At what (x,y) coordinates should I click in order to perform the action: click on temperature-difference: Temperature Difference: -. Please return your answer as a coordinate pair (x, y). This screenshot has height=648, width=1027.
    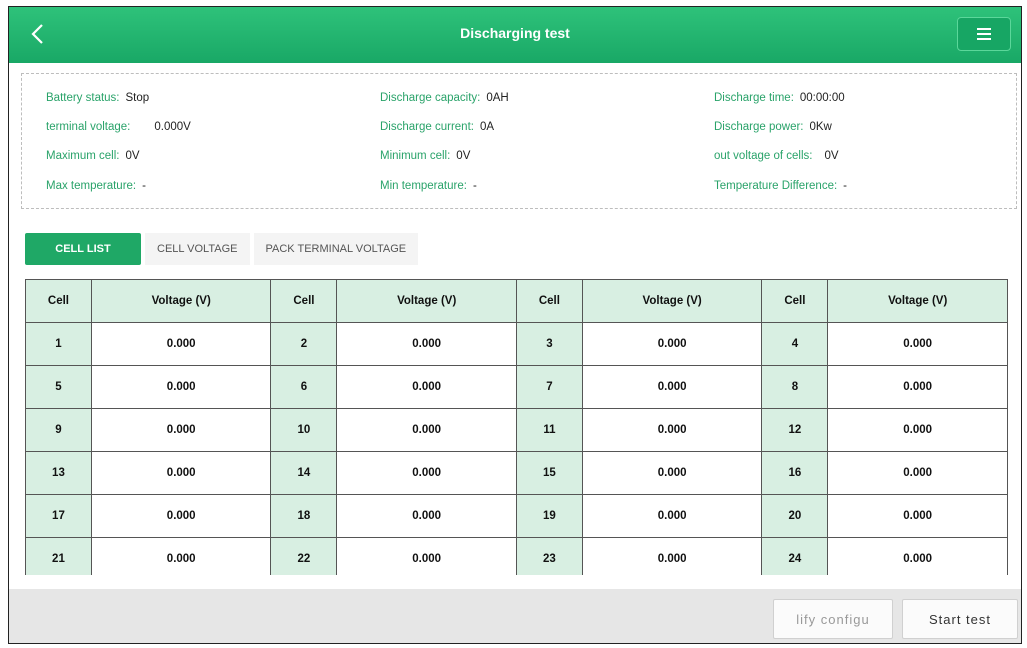
    Looking at the image, I should click on (780, 186).